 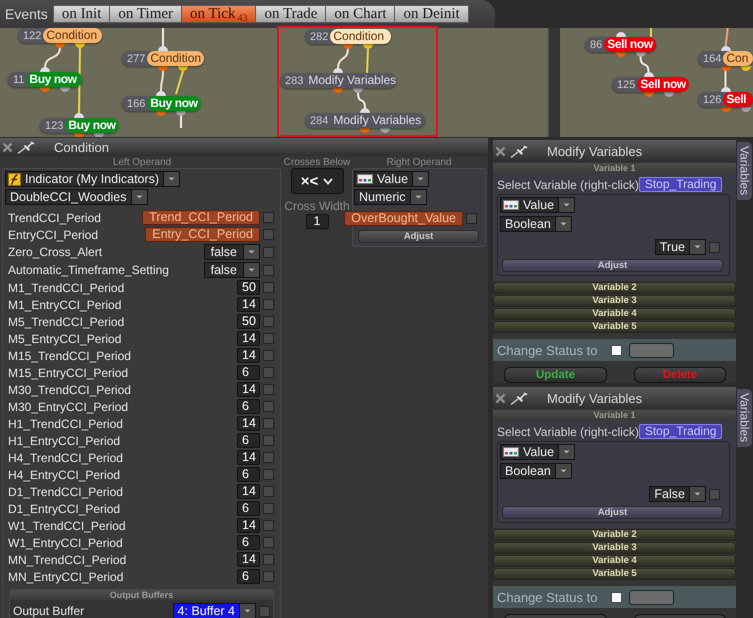 What do you see at coordinates (219, 14) in the screenshot?
I see `event-tab: on Tick$_{43}$` at bounding box center [219, 14].